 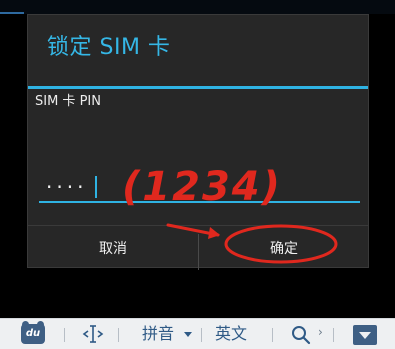 What do you see at coordinates (96, 187) in the screenshot?
I see `text-cursor` at bounding box center [96, 187].